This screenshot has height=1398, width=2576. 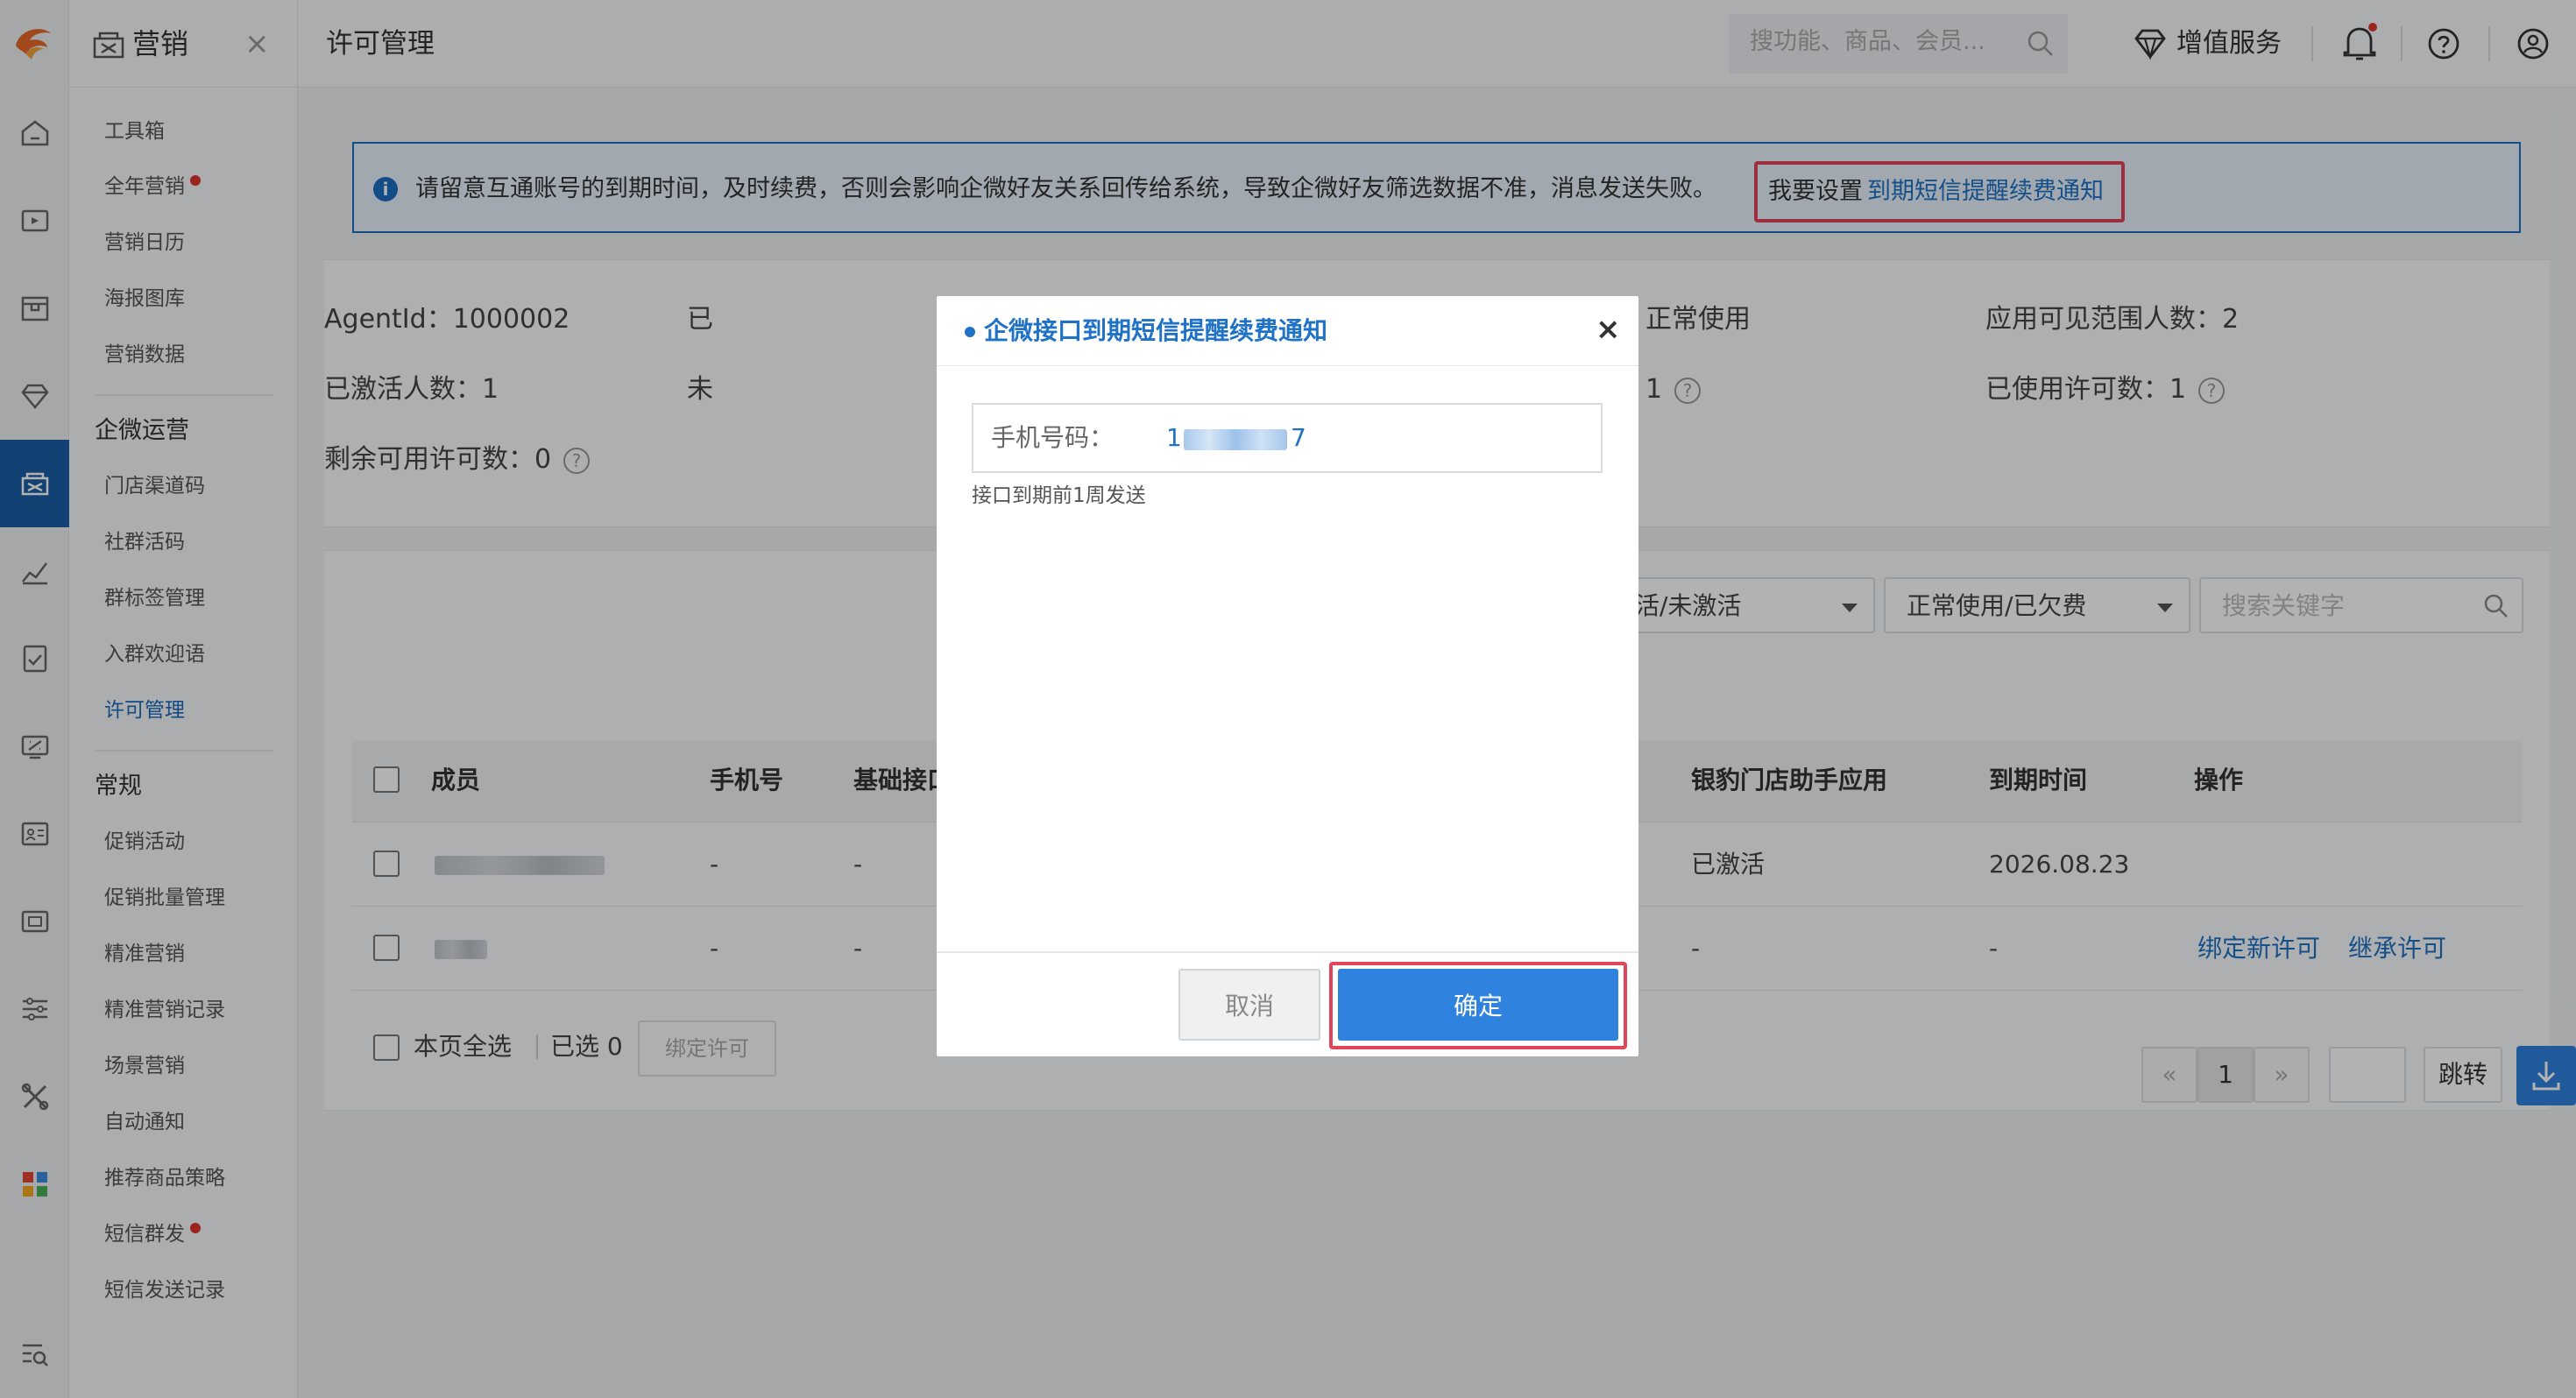 What do you see at coordinates (1287, 438) in the screenshot?
I see `phone-number-field: 手机号码： 1 7` at bounding box center [1287, 438].